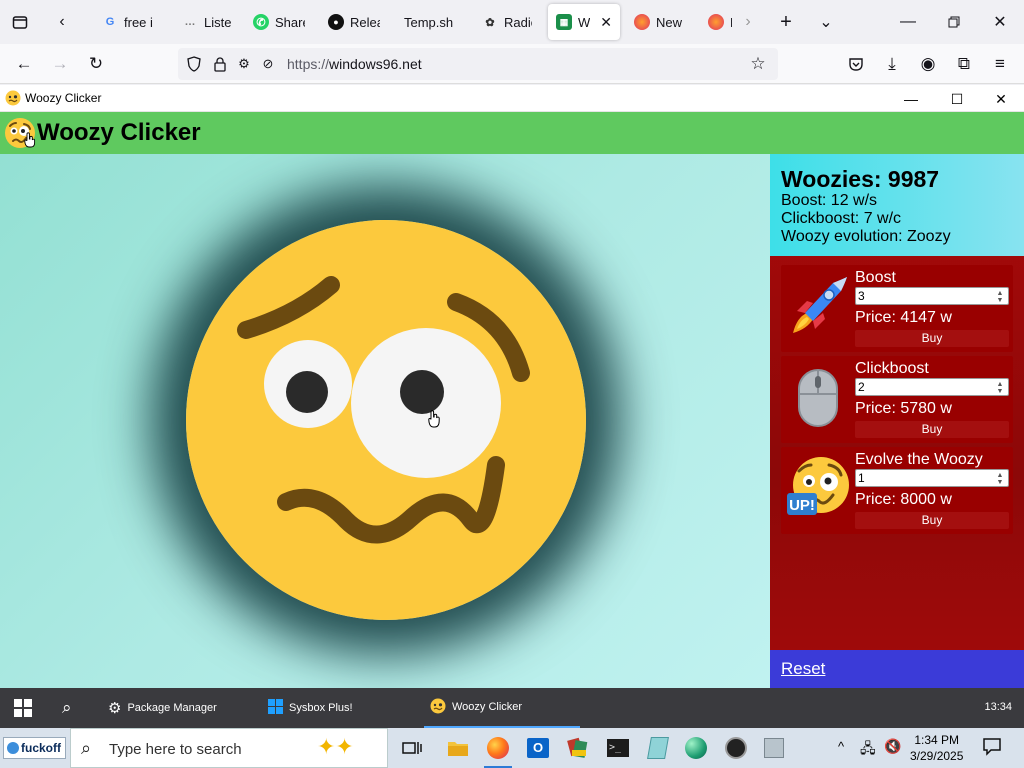 The image size is (1024, 768). Describe the element at coordinates (308, 64) in the screenshot. I see `url-scheme: https://` at that location.